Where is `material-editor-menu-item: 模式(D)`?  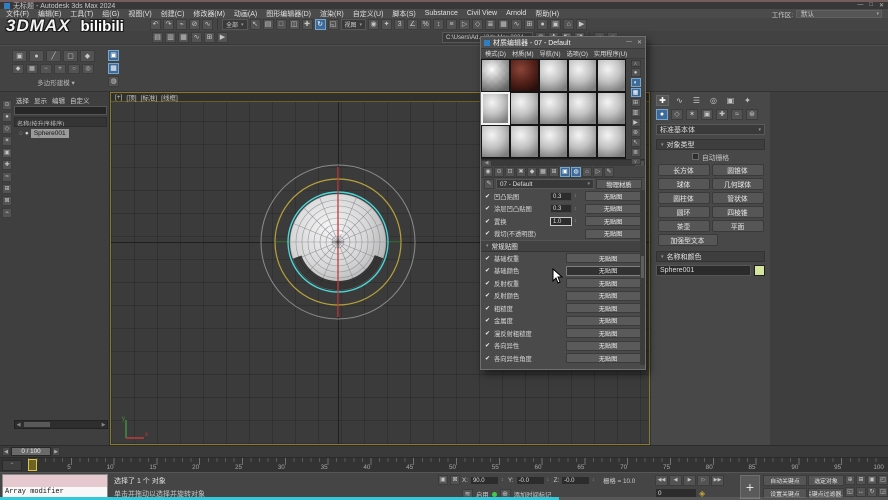 material-editor-menu-item: 模式(D) is located at coordinates (495, 53).